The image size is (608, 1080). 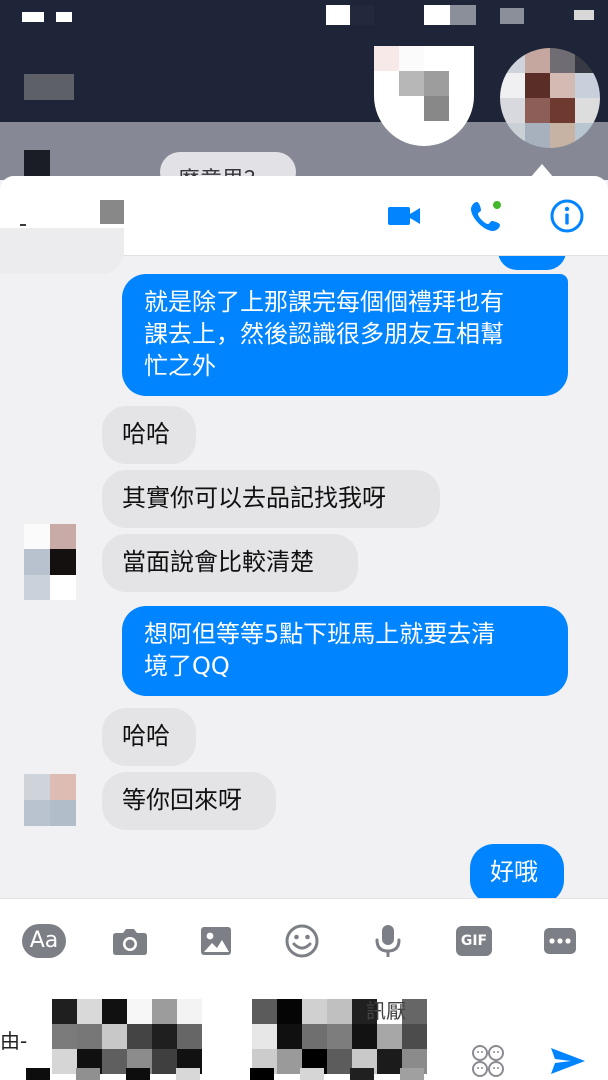 I want to click on message-line: 就是除了上那課完每個個禮拜也有, so click(x=324, y=302).